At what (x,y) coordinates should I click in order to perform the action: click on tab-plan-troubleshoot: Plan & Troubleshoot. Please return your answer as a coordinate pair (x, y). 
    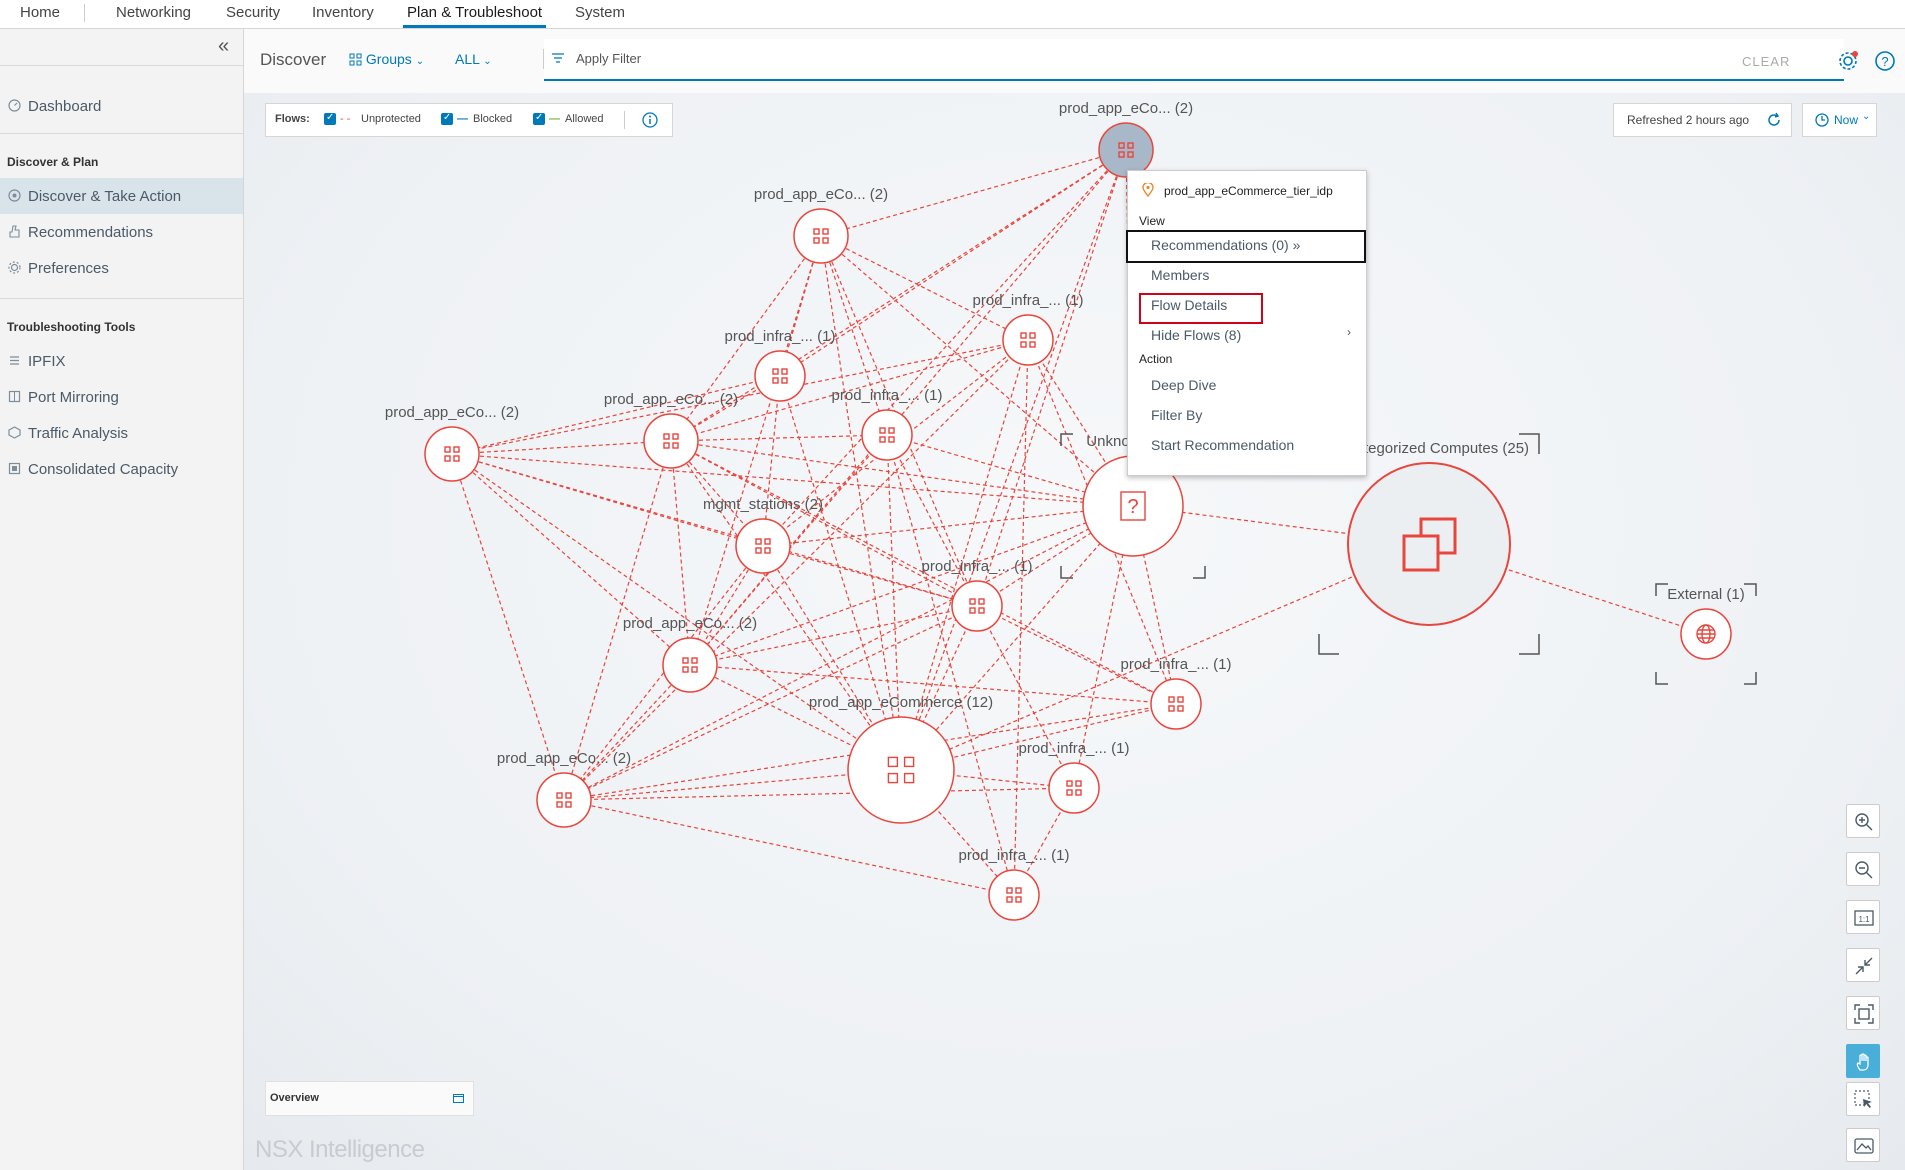
    Looking at the image, I should click on (474, 16).